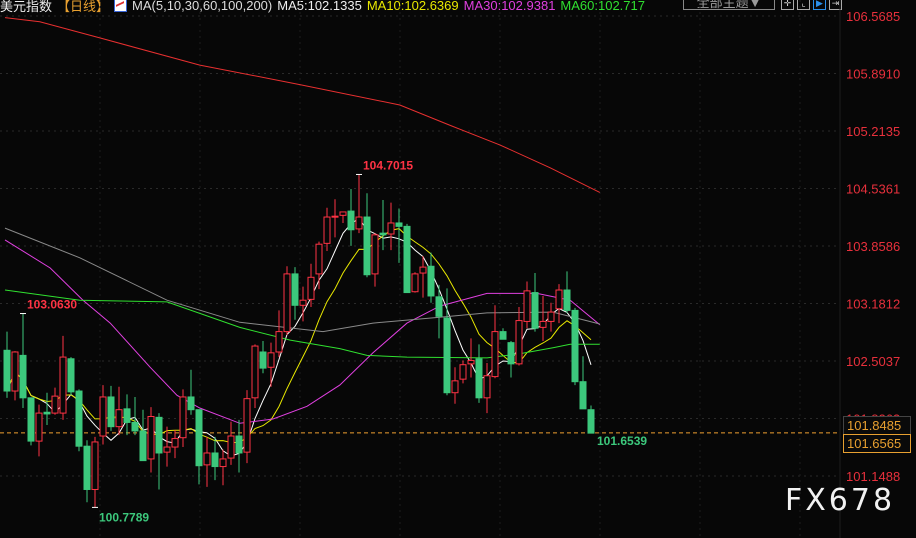  Describe the element at coordinates (840, 500) in the screenshot. I see `watermark: FX678` at that location.